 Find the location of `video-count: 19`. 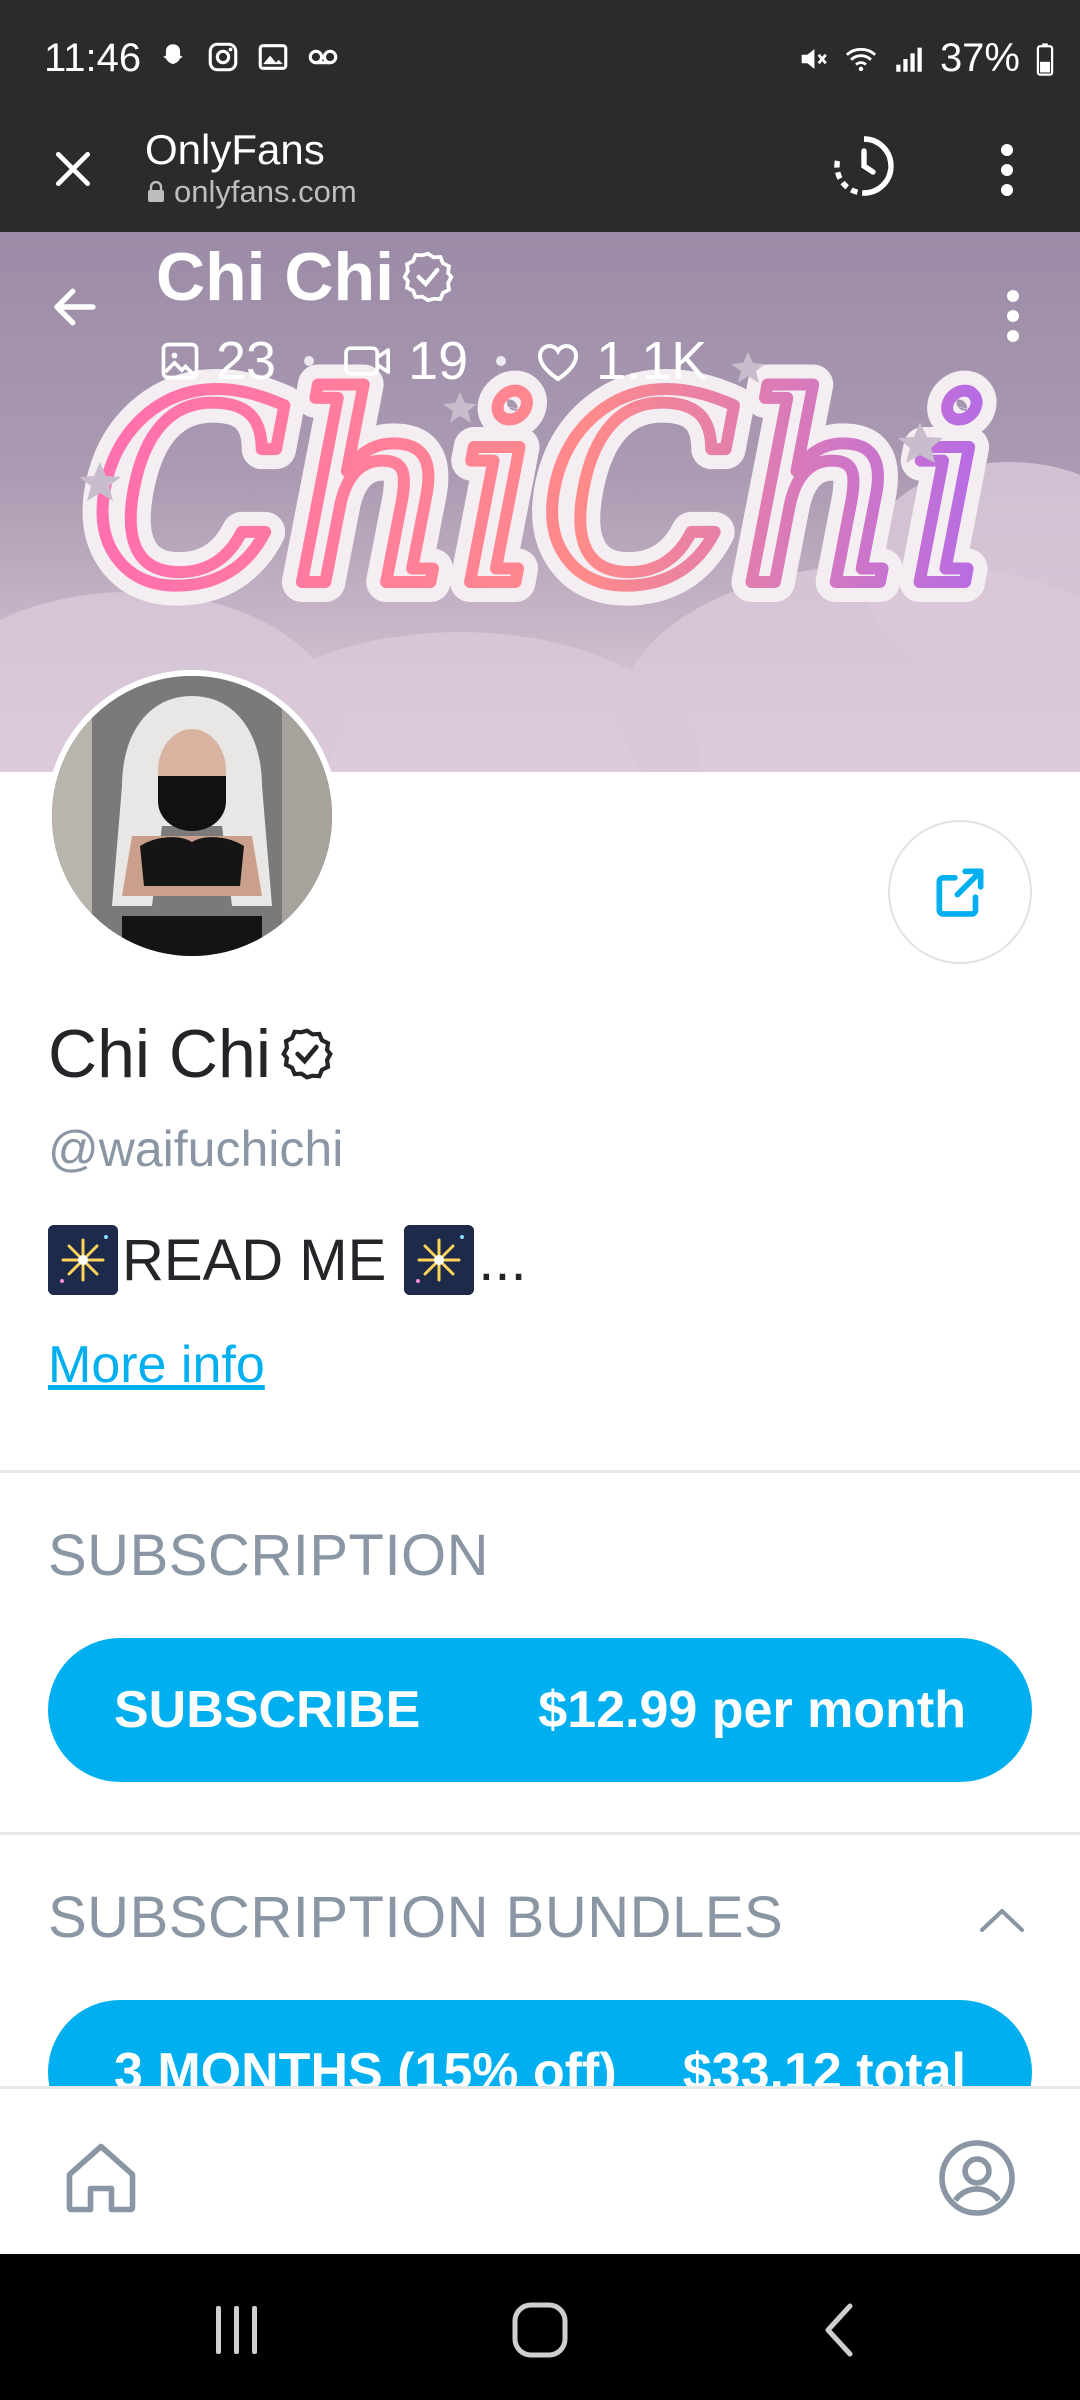

video-count: 19 is located at coordinates (438, 361).